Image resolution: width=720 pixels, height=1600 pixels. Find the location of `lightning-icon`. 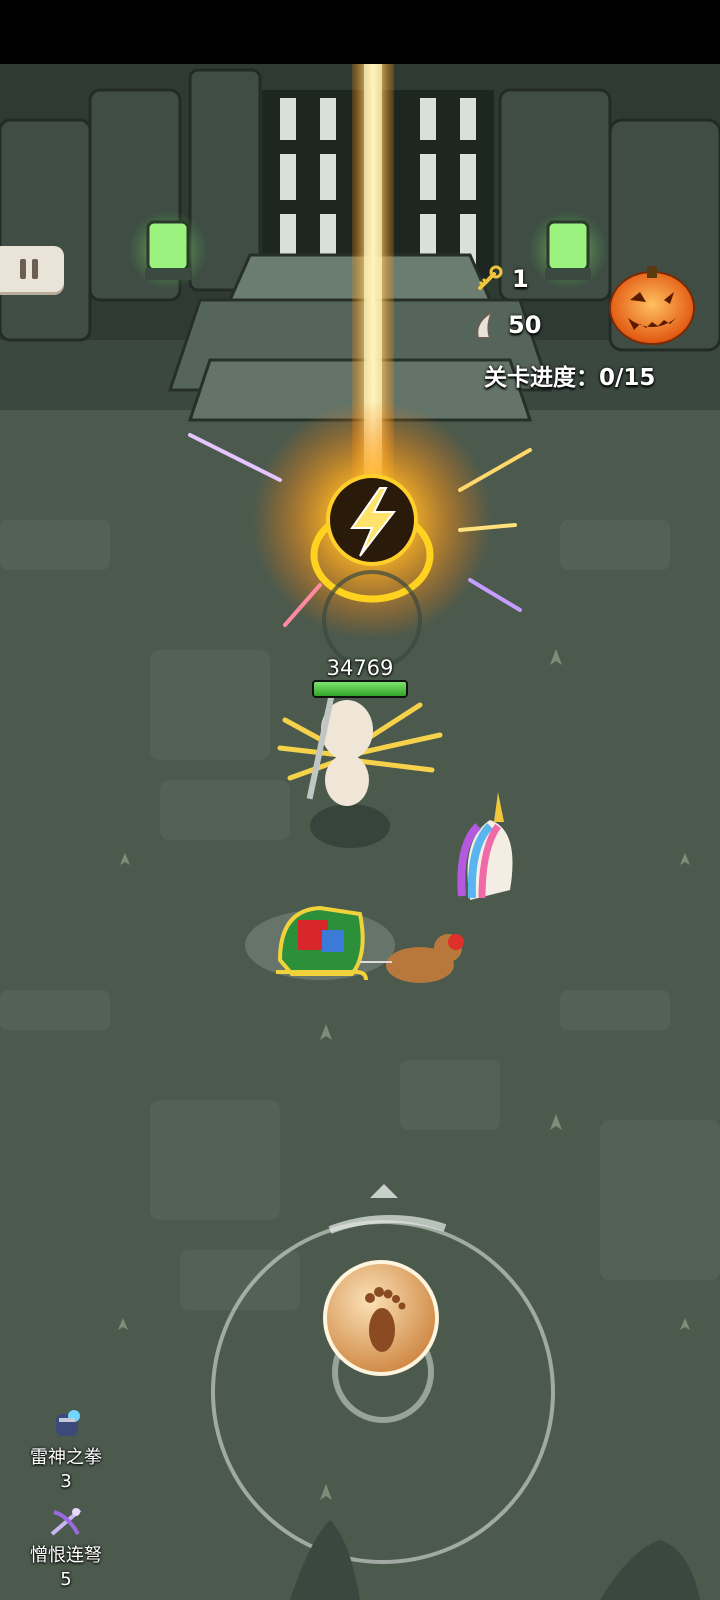

lightning-icon is located at coordinates (372, 520).